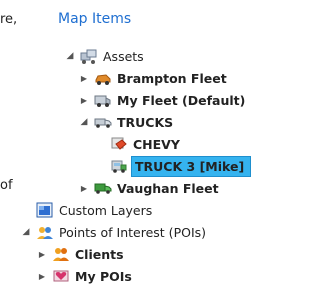 The width and height of the screenshot is (320, 289). I want to click on tree-node-my-fleet: ▶ My Fleet (Default), so click(161, 100).